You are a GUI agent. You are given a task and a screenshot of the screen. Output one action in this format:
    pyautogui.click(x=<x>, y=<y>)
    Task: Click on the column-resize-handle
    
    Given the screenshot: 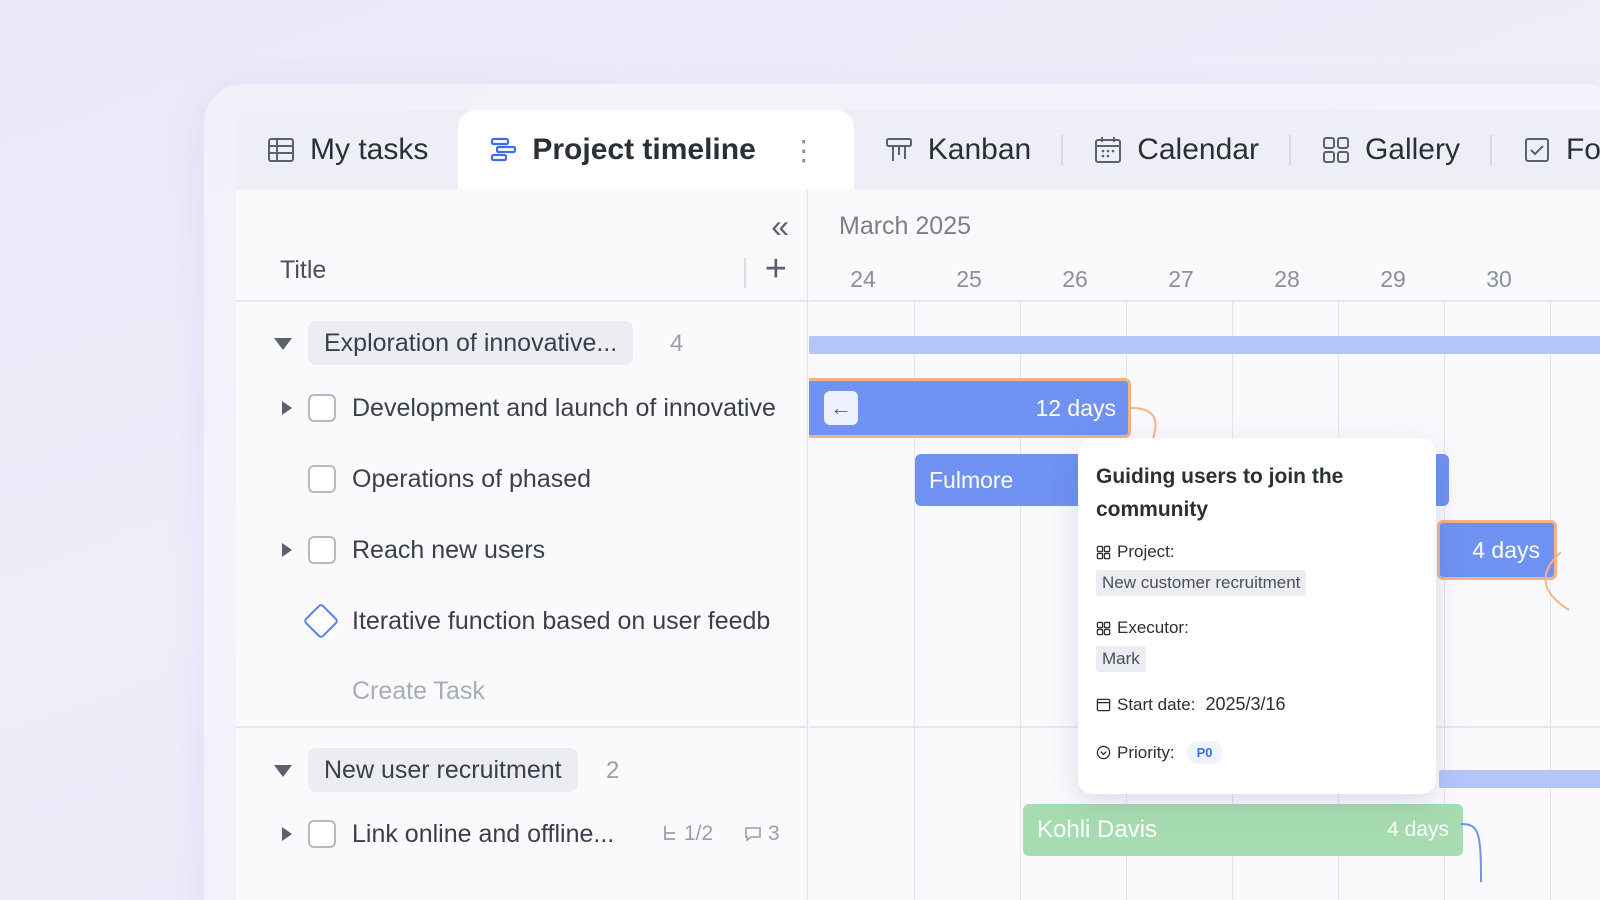 What is the action you would take?
    pyautogui.click(x=745, y=273)
    